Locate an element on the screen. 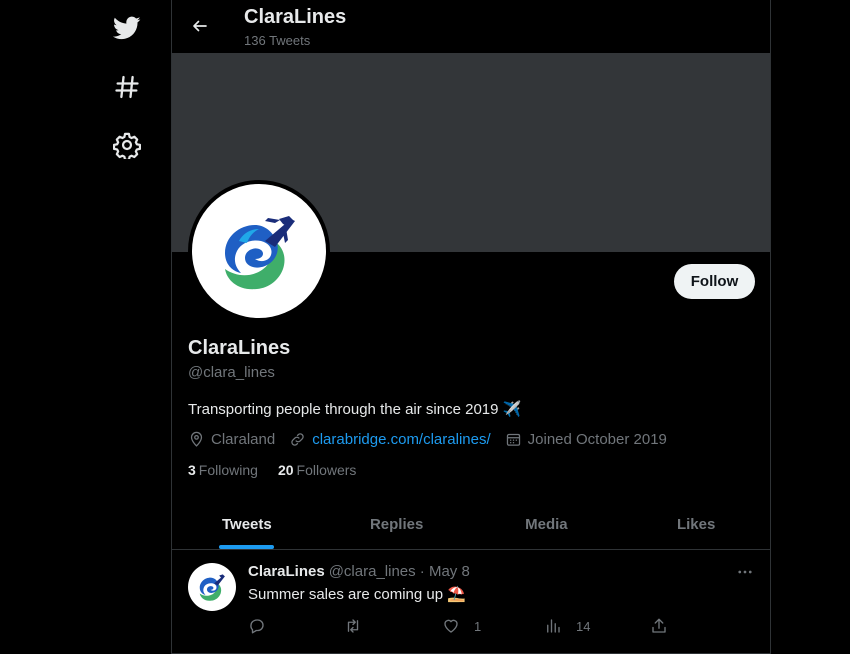  profile-handle: @clara_lines is located at coordinates (231, 372).